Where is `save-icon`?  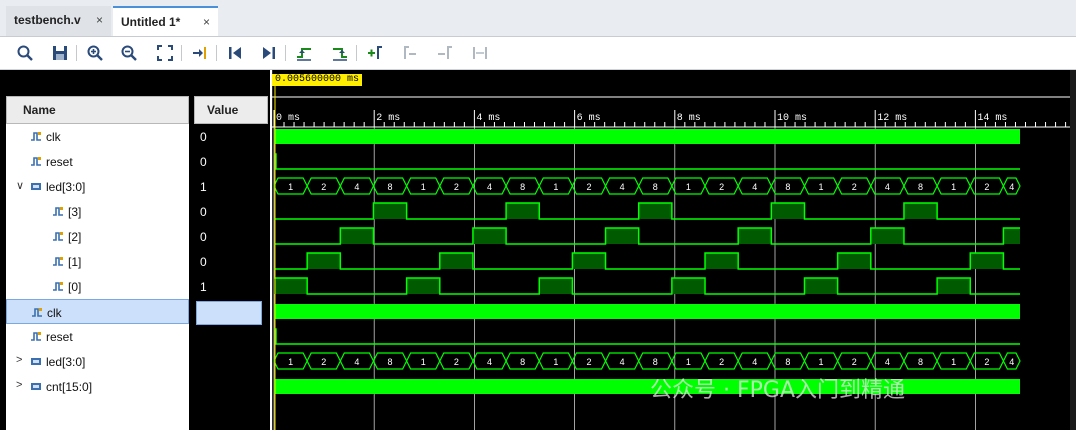 save-icon is located at coordinates (60, 53).